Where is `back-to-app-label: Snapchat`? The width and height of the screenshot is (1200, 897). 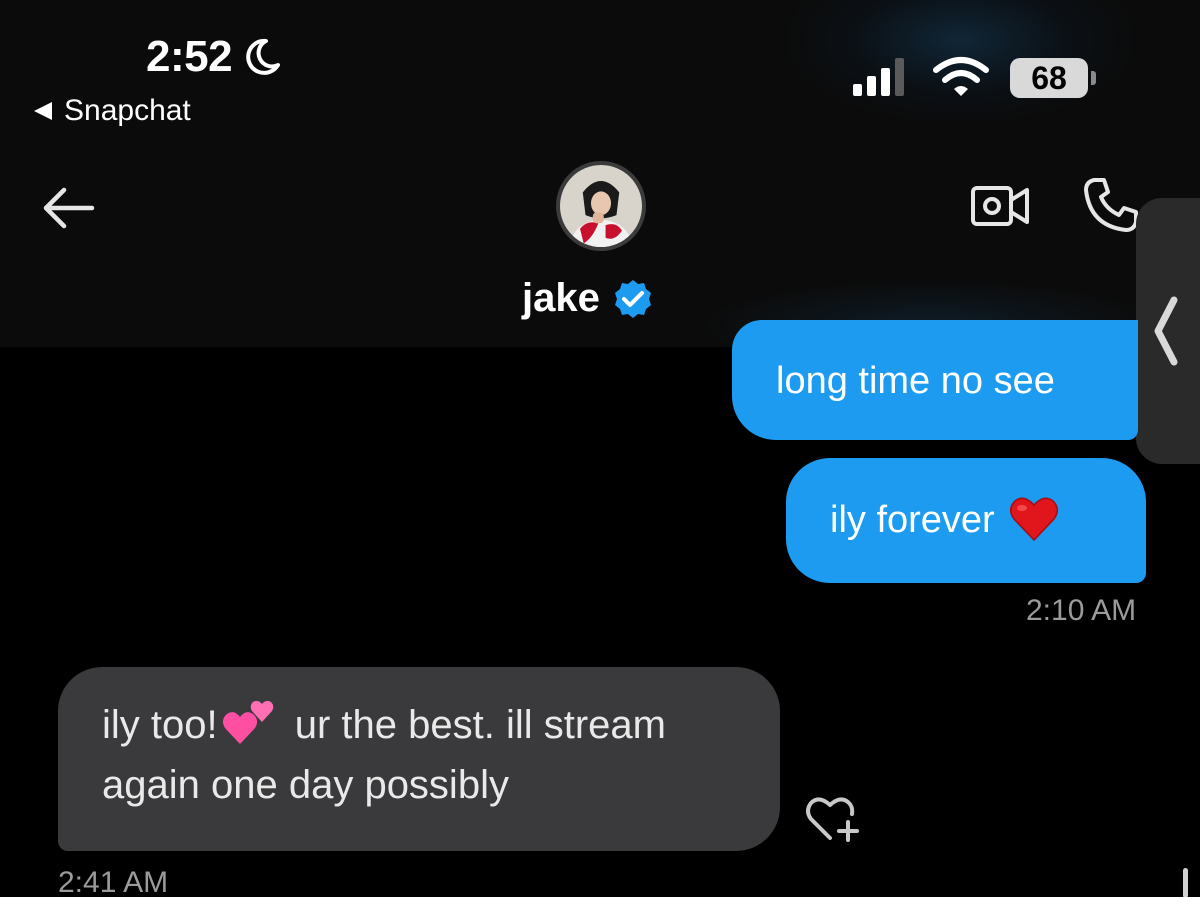
back-to-app-label: Snapchat is located at coordinates (127, 110).